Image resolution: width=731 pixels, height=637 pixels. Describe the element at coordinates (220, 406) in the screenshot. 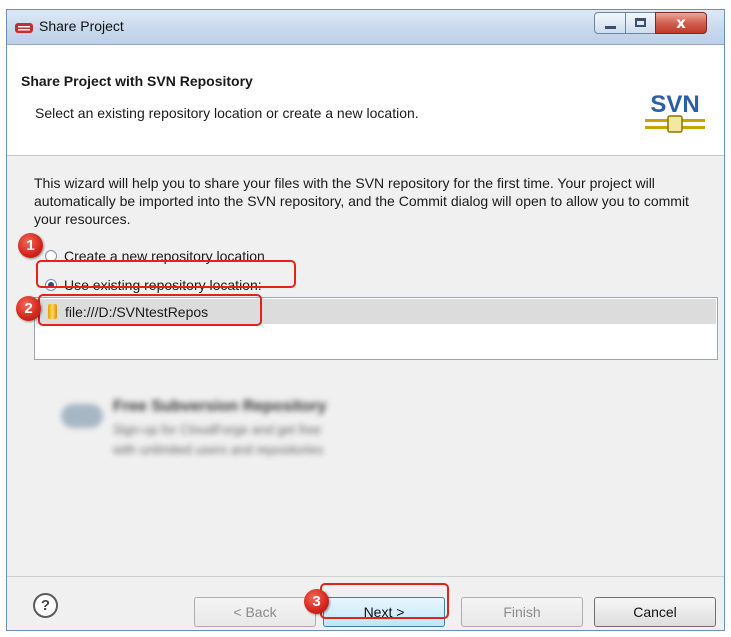

I see `promo-title: Free Subversion Repository` at that location.